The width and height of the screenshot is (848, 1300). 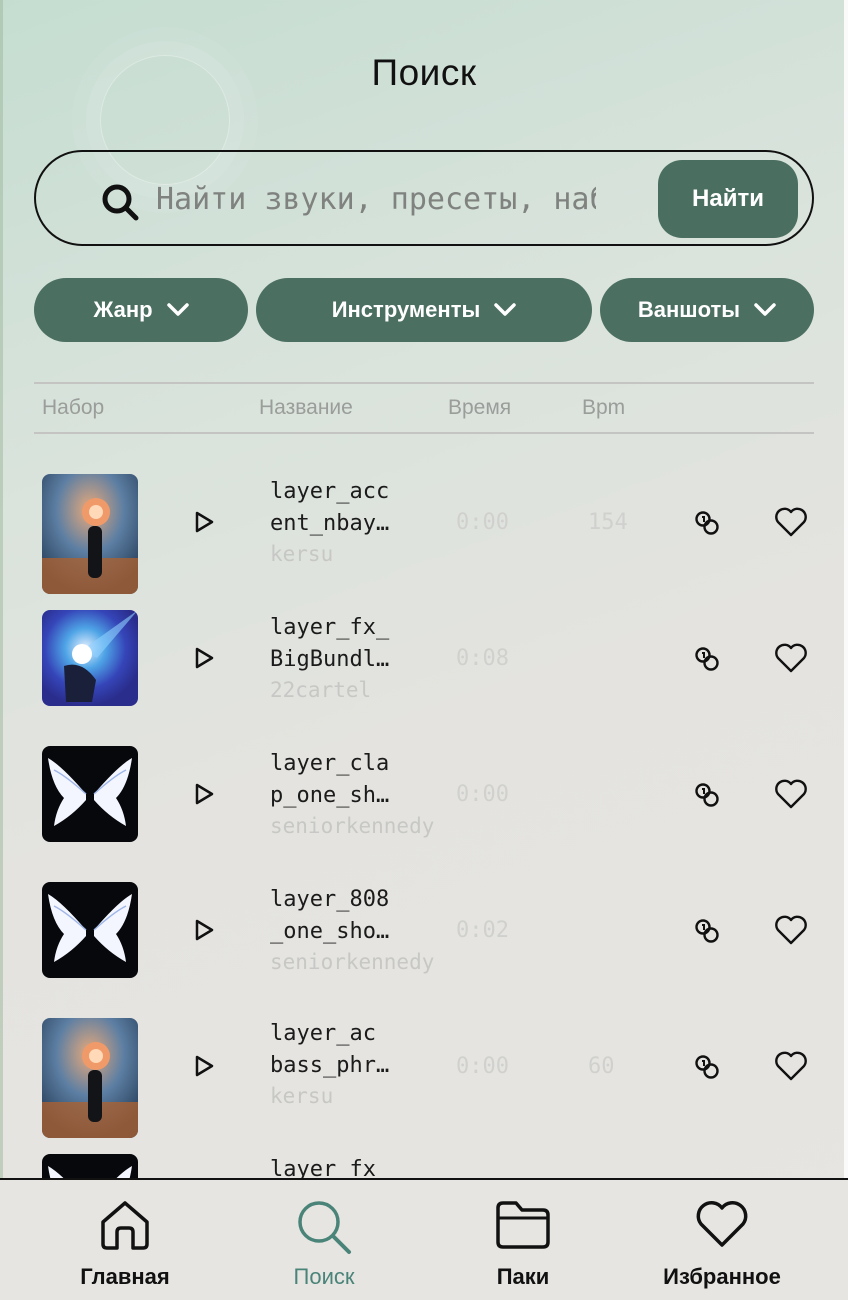 What do you see at coordinates (330, 763) in the screenshot?
I see `sample-name-line1: layer_cla` at bounding box center [330, 763].